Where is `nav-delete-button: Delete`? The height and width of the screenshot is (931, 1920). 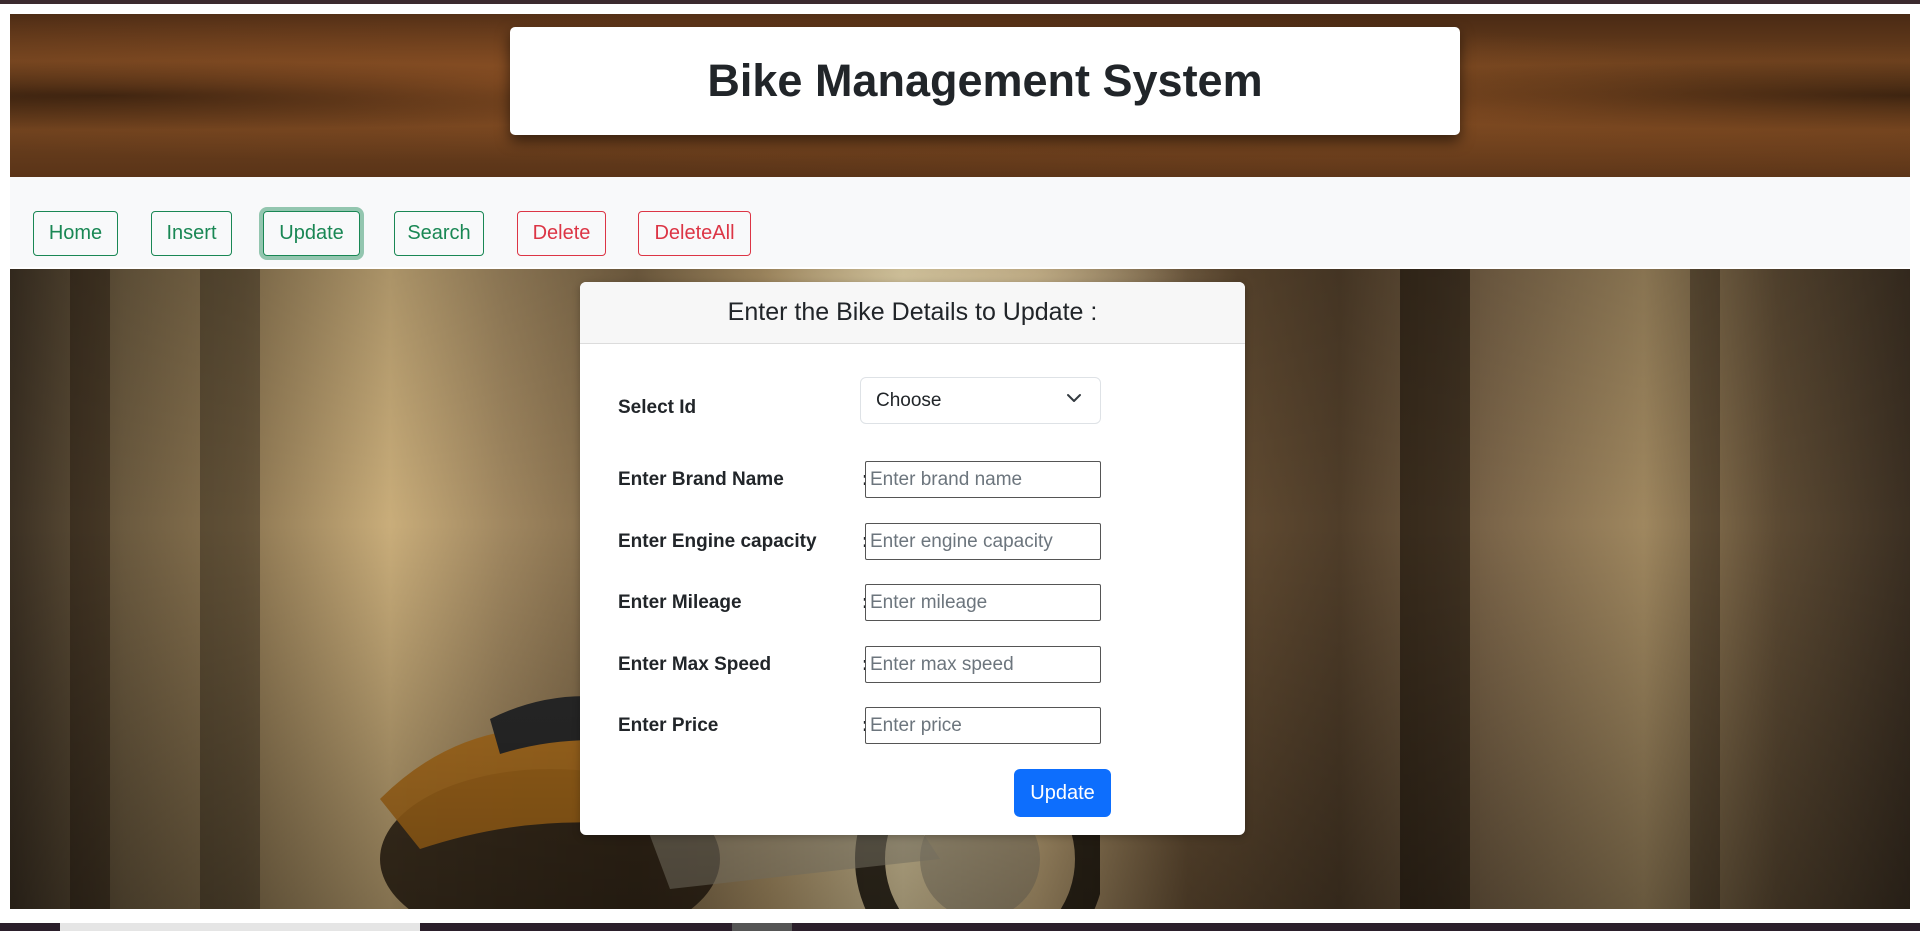 nav-delete-button: Delete is located at coordinates (561, 233).